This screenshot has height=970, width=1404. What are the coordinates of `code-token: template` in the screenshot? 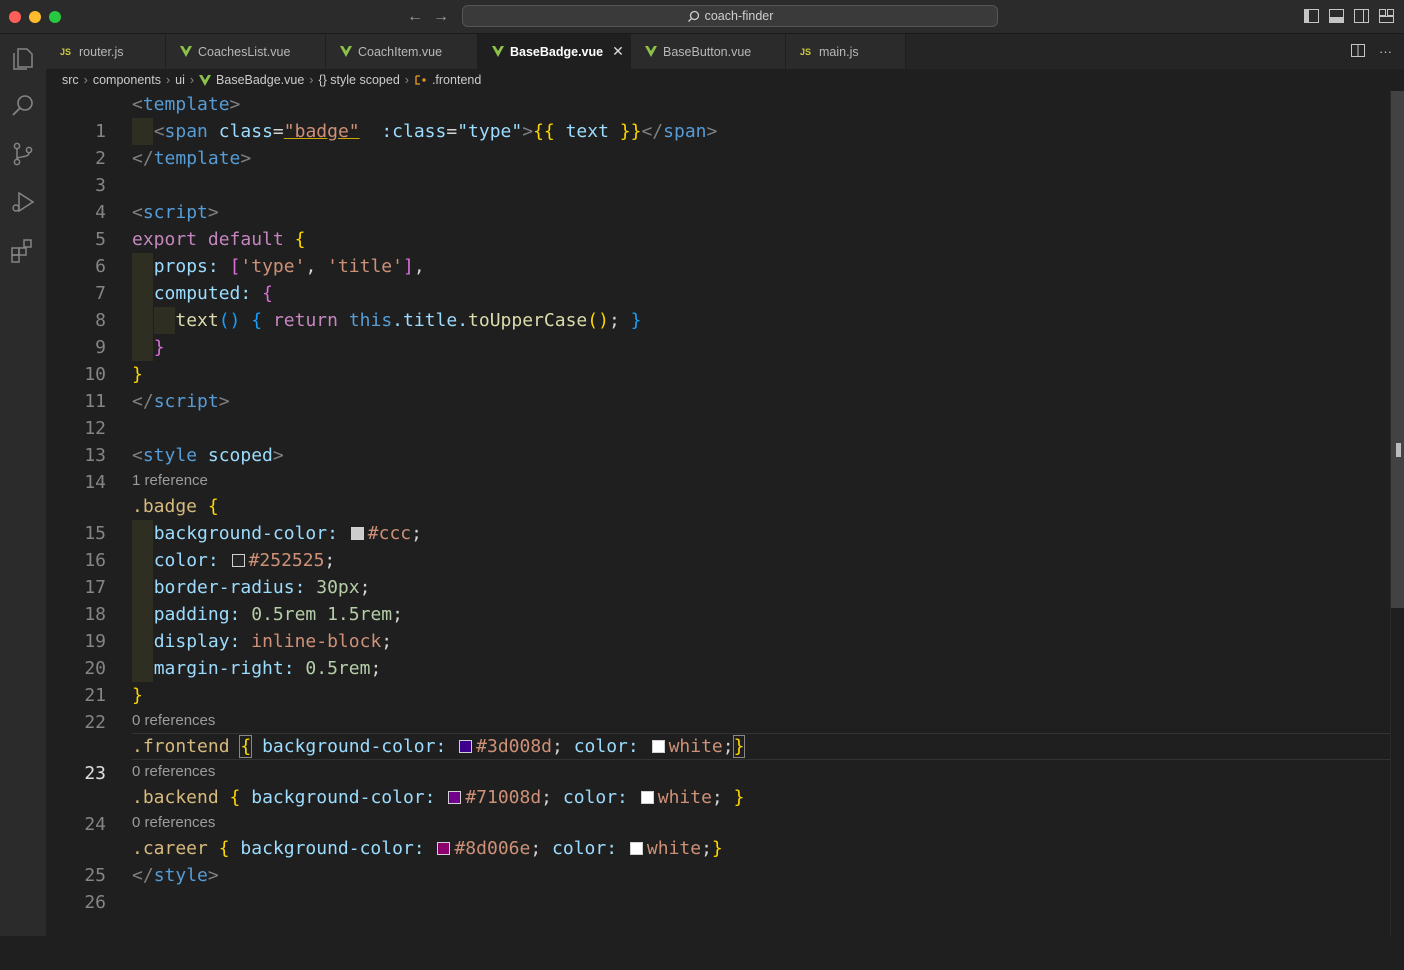 It's located at (197, 158).